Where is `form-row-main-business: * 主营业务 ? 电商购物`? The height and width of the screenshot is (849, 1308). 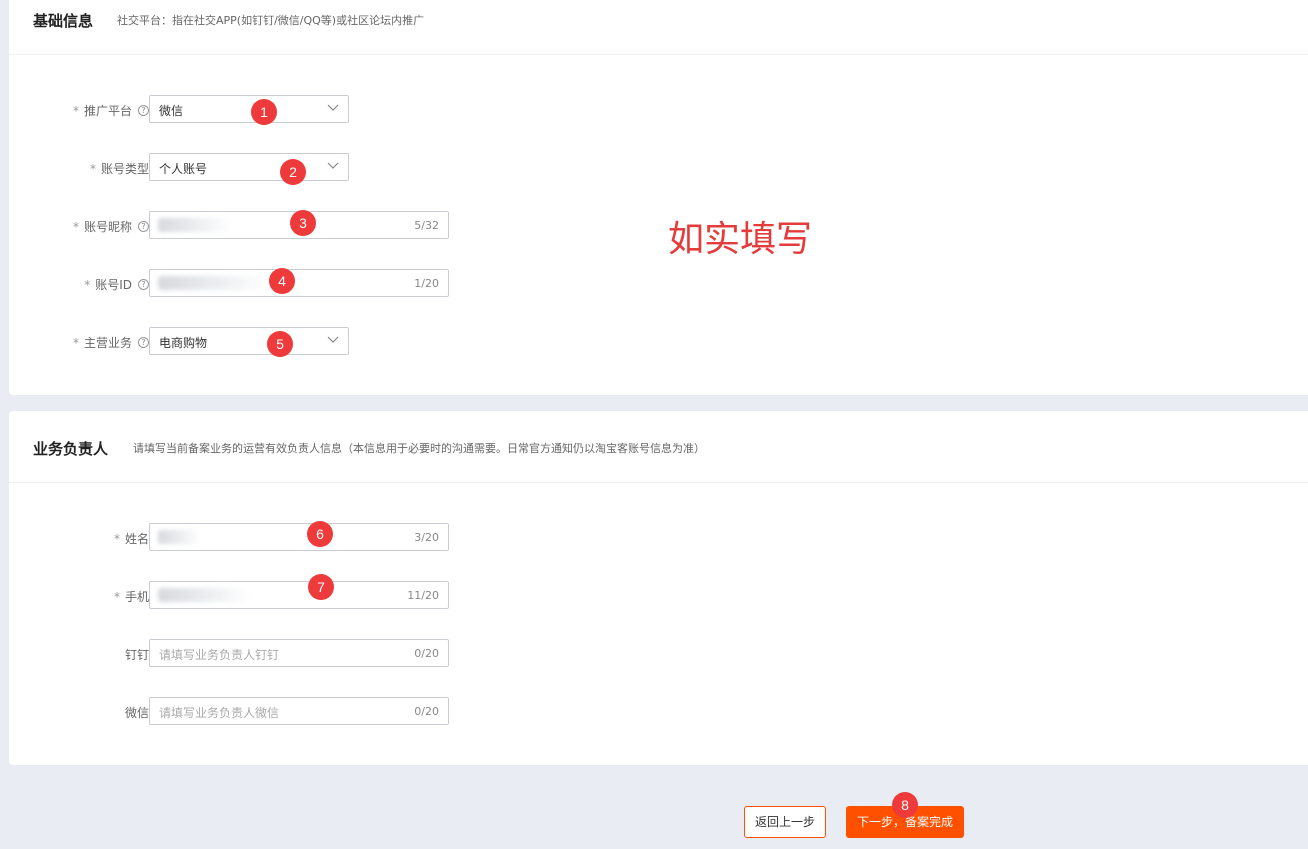
form-row-main-business: * 主营业务 ? 电商购物 is located at coordinates (239, 341).